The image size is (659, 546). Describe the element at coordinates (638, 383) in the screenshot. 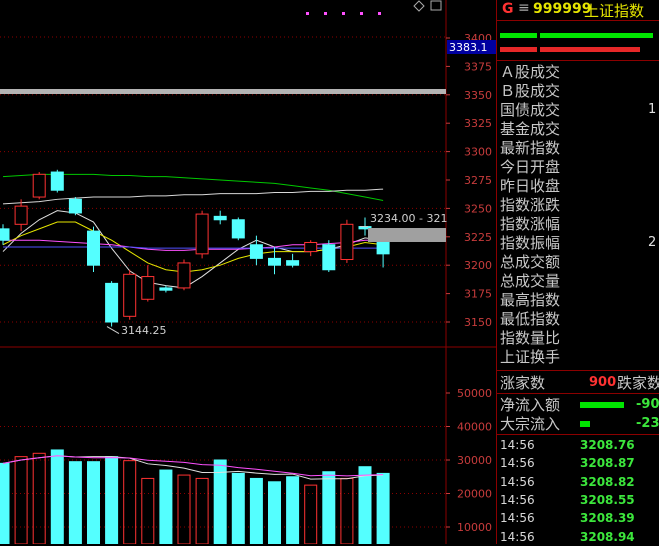

I see `down-count-label: 跌家数` at that location.